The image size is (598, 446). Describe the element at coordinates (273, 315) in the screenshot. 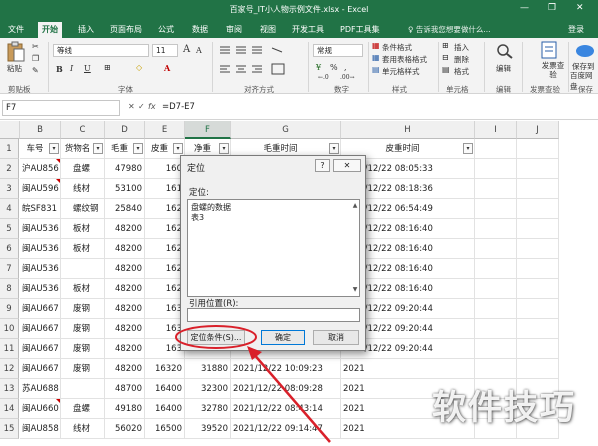

I see `reference-input` at that location.